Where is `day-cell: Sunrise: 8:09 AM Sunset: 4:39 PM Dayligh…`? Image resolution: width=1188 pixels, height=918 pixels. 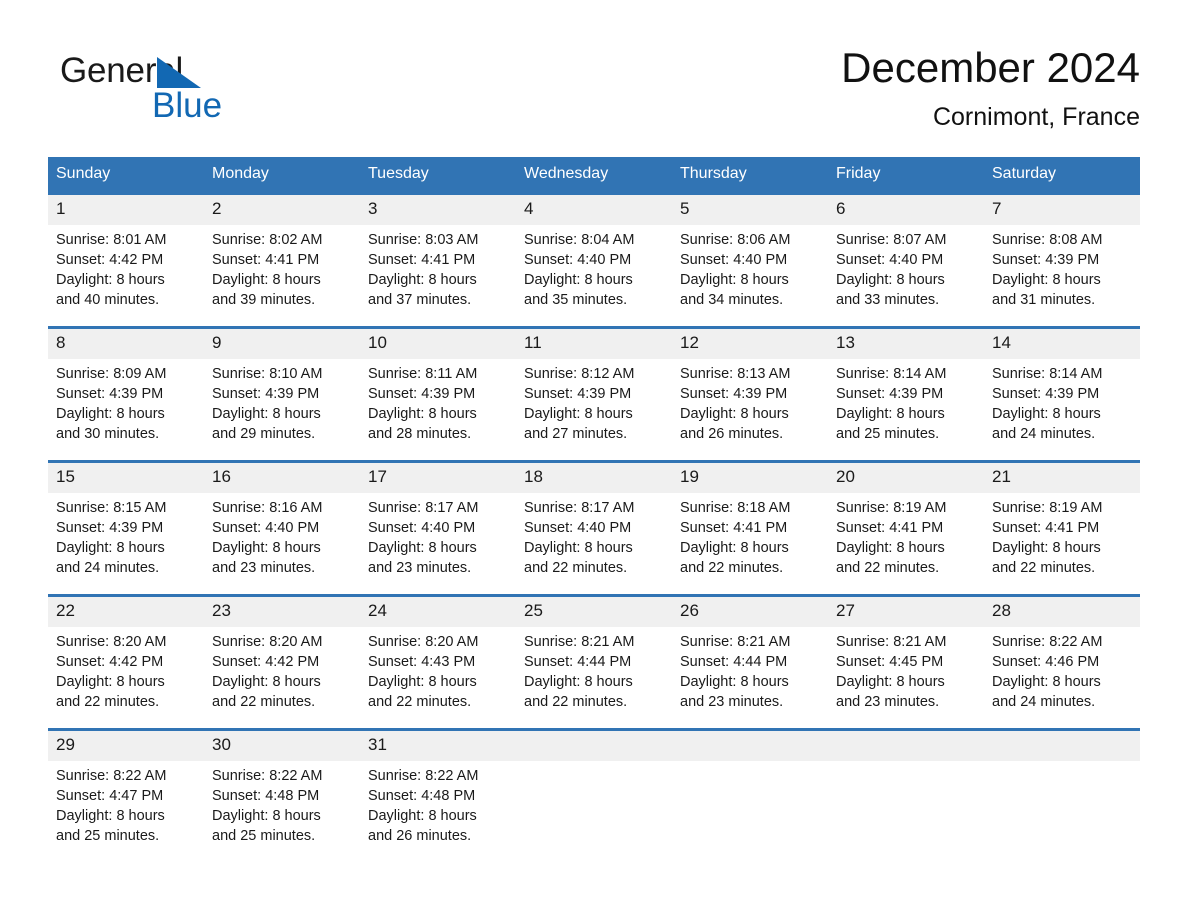
day-cell: Sunrise: 8:09 AM Sunset: 4:39 PM Dayligh… is located at coordinates (126, 410).